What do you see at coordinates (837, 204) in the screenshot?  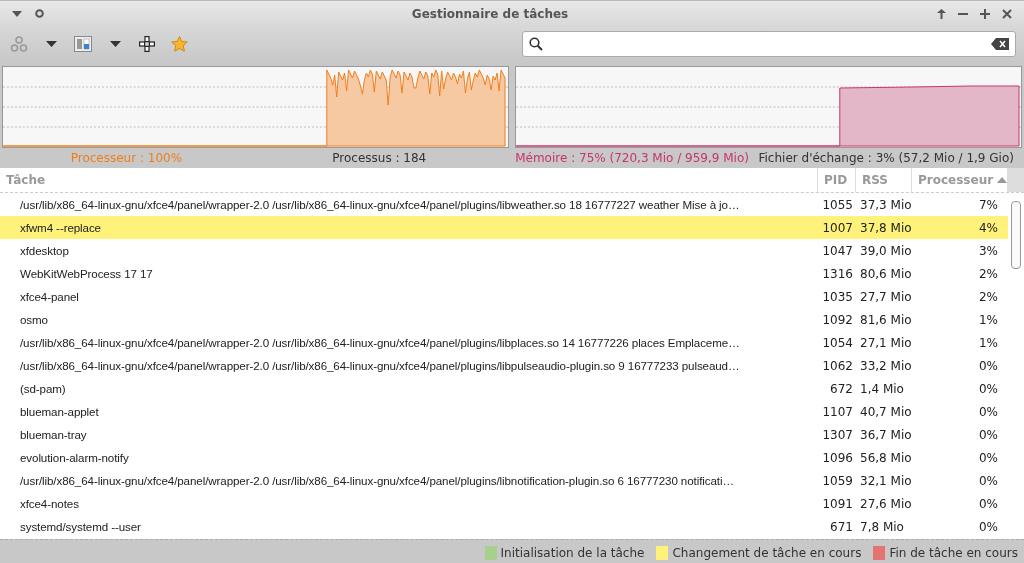 I see `pid-cell-text: 1055` at bounding box center [837, 204].